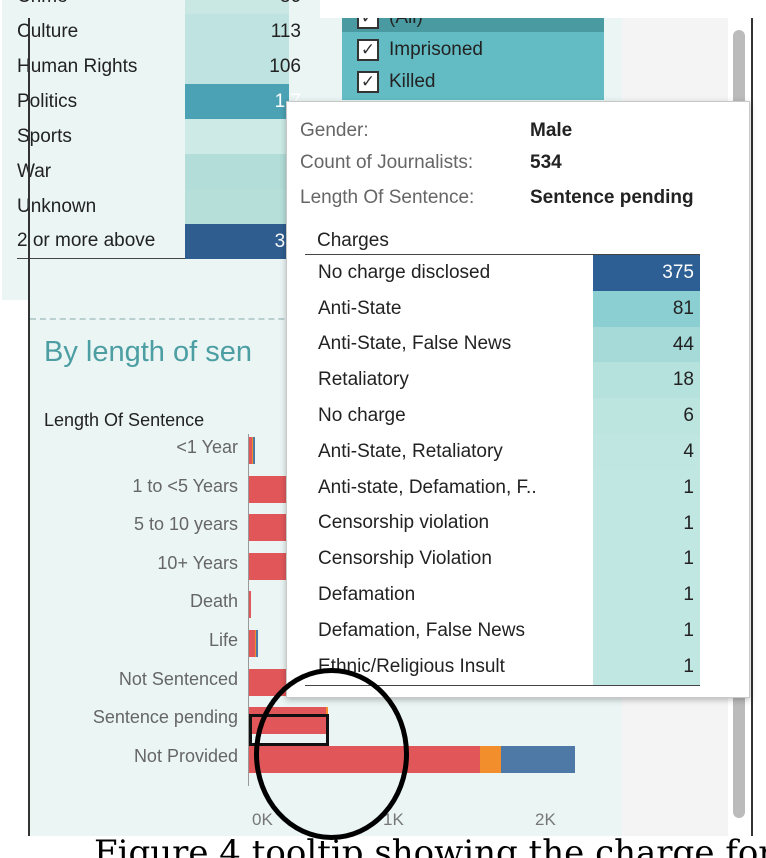 The image size is (766, 858). I want to click on charge-name: Anti-State, False News, so click(415, 344).